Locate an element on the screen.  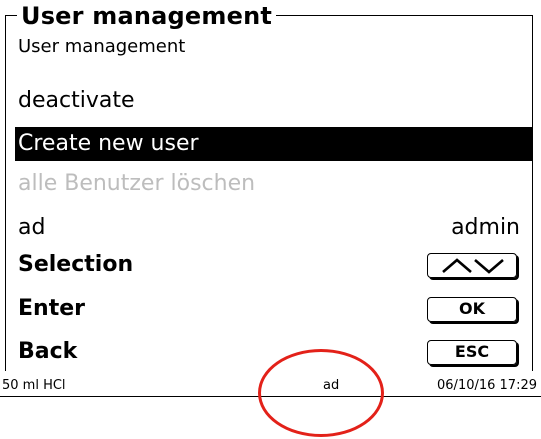
current-user-value: admin is located at coordinates (485, 227).